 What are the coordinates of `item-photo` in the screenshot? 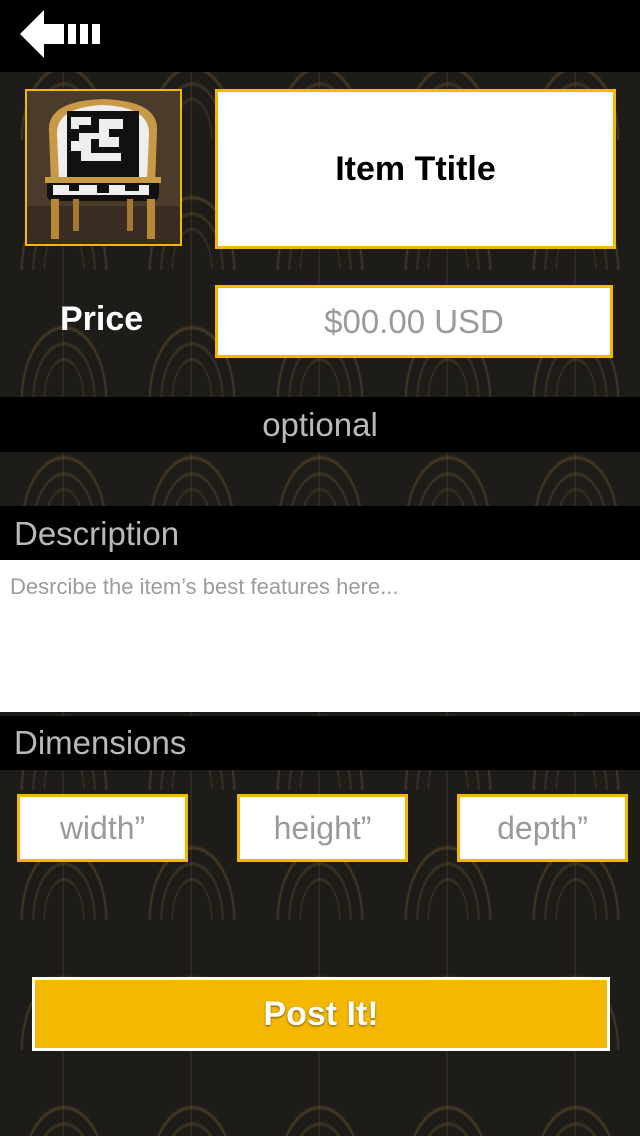 It's located at (103, 167).